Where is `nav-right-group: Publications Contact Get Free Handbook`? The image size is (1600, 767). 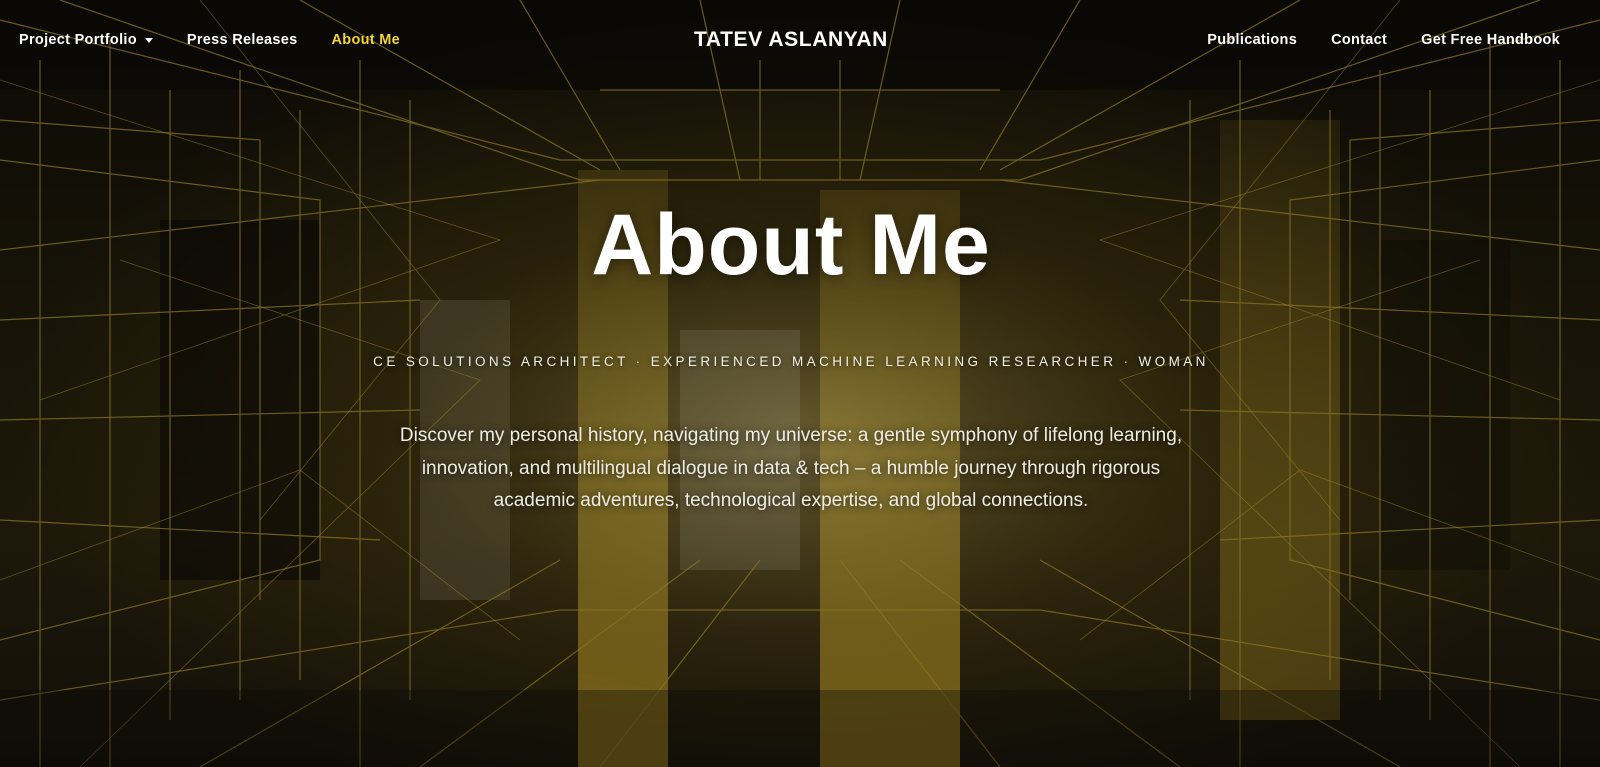 nav-right-group: Publications Contact Get Free Handbook is located at coordinates (1383, 40).